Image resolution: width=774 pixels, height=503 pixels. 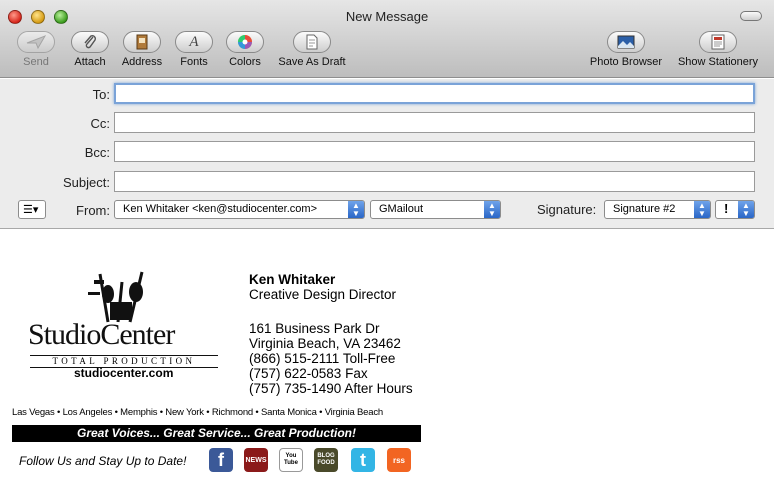 What do you see at coordinates (726, 208) in the screenshot?
I see `priority-value: !` at bounding box center [726, 208].